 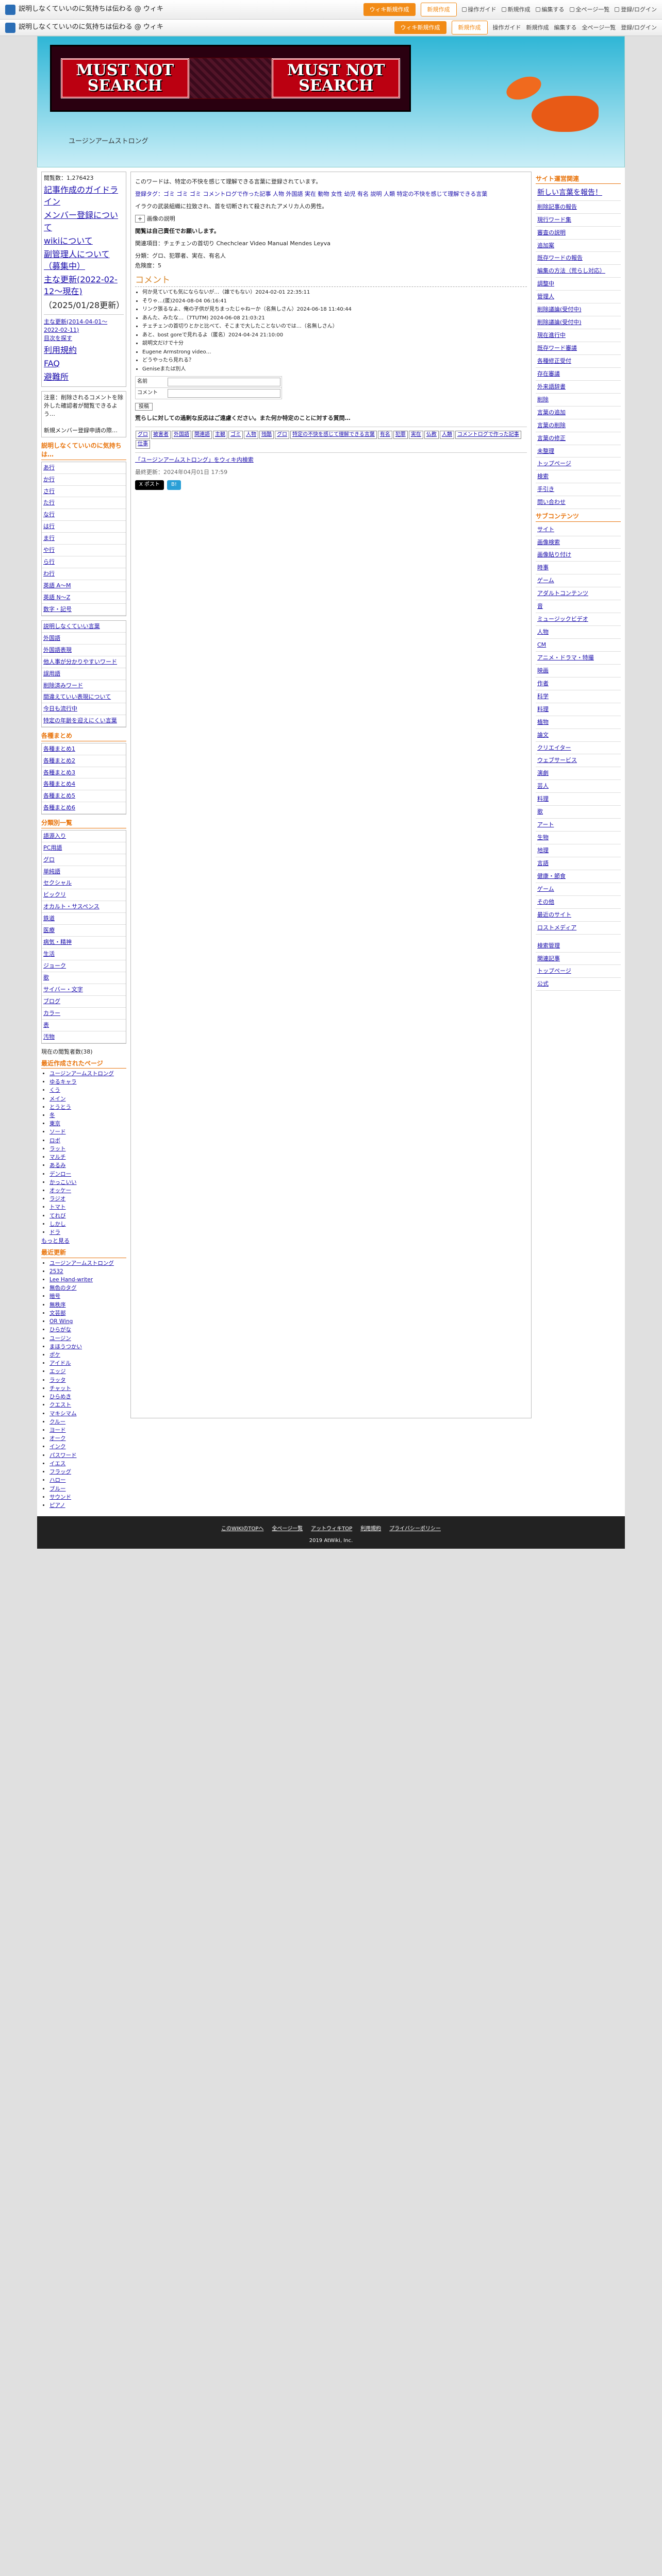 What do you see at coordinates (578, 863) in the screenshot?
I see `sub-content-link: 言語` at bounding box center [578, 863].